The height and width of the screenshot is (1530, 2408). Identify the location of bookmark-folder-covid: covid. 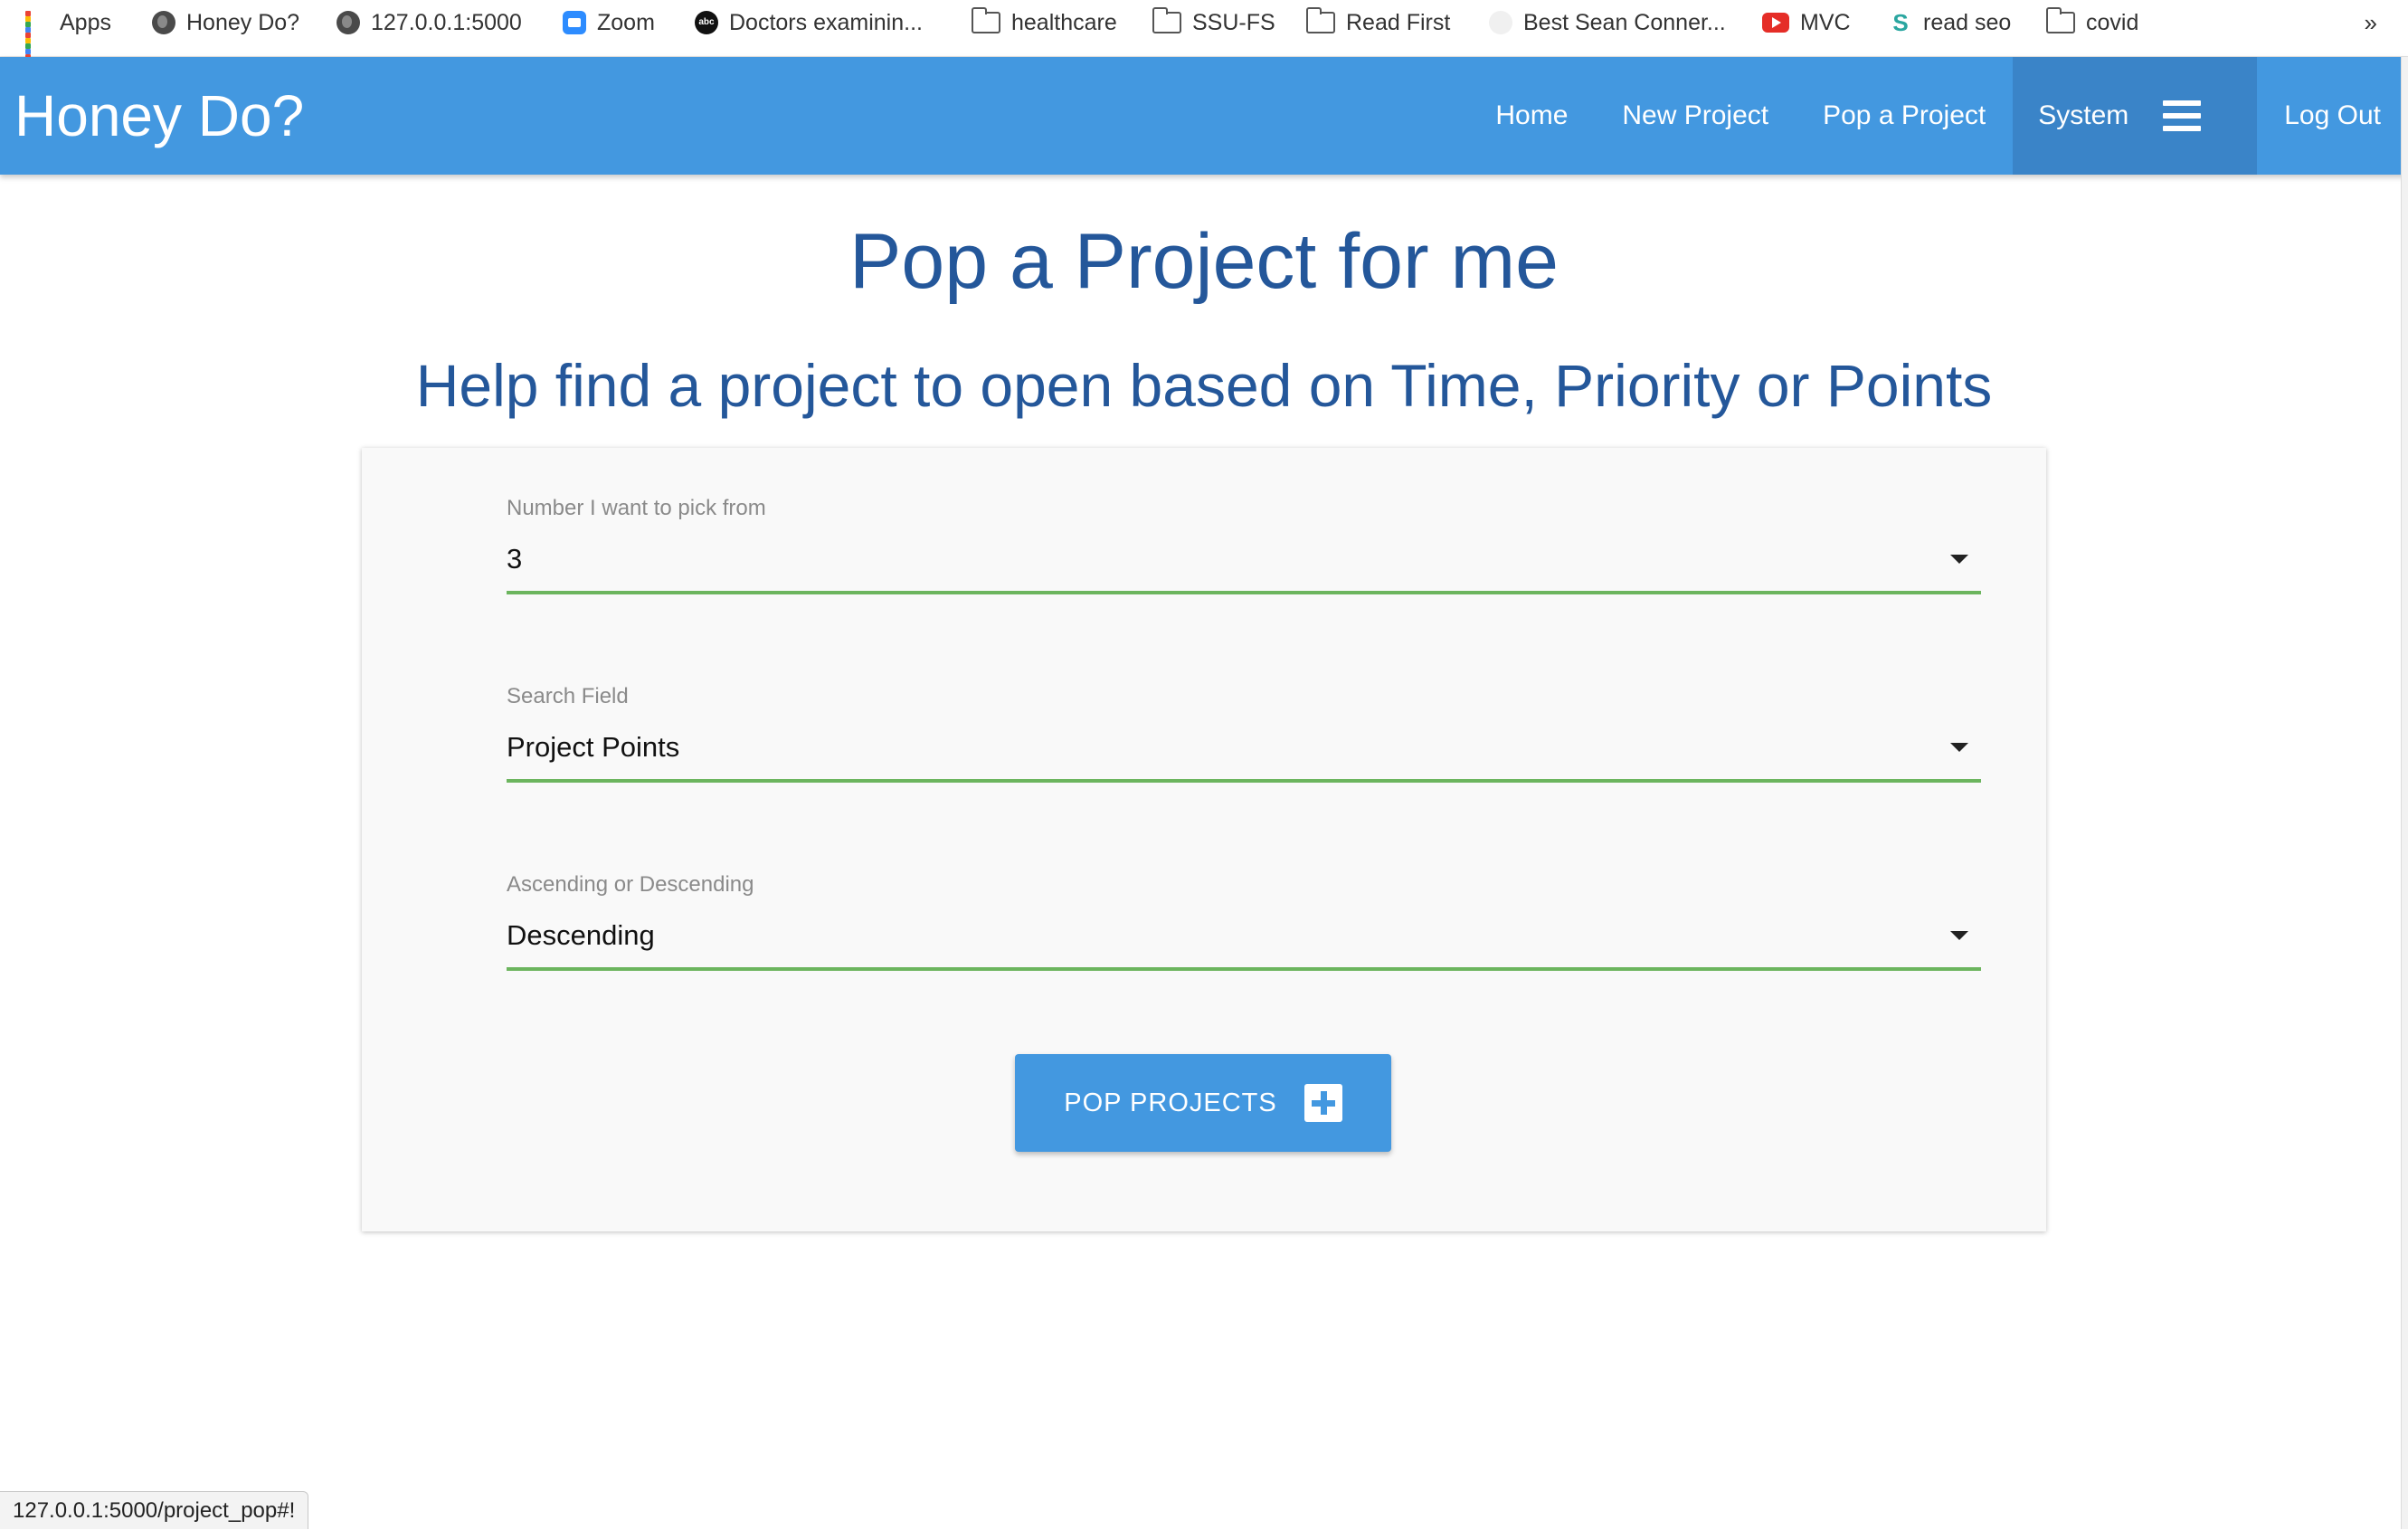
(2092, 23).